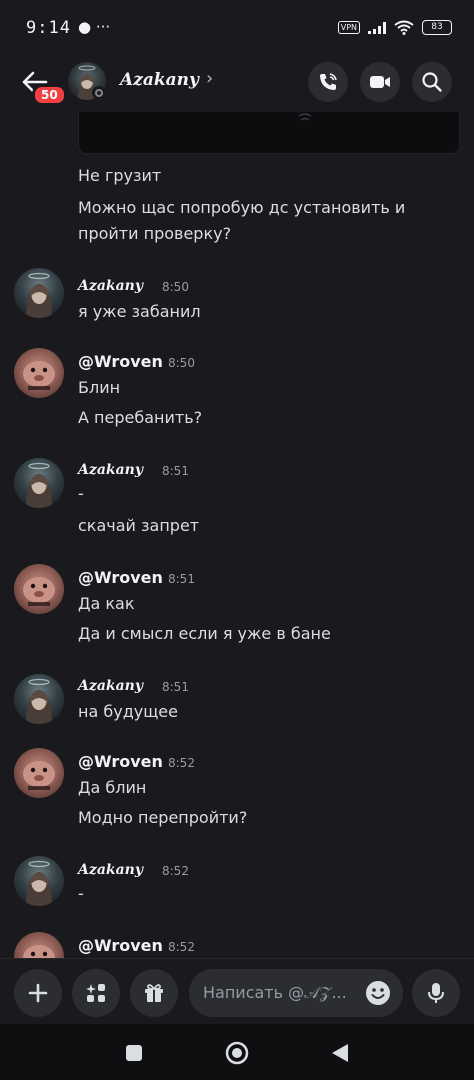 The height and width of the screenshot is (1080, 474). I want to click on plus-icon, so click(38, 993).